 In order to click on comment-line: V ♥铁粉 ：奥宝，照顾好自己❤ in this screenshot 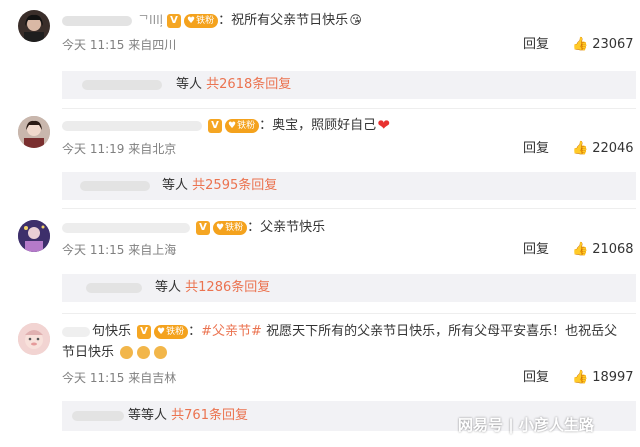, I will do `click(226, 126)`.